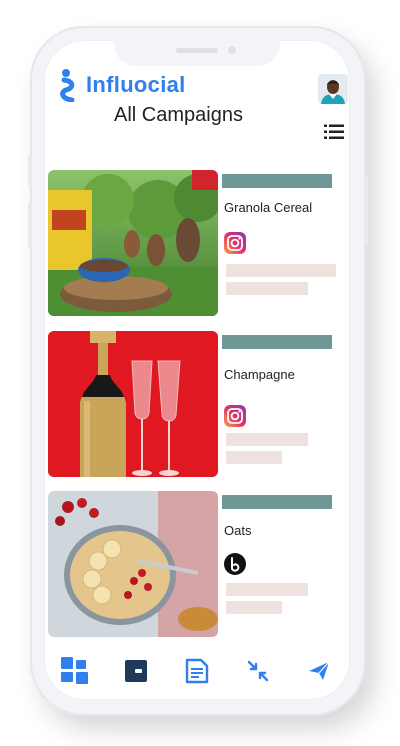 The image size is (400, 746). What do you see at coordinates (237, 530) in the screenshot?
I see `campaign-title: Oats` at bounding box center [237, 530].